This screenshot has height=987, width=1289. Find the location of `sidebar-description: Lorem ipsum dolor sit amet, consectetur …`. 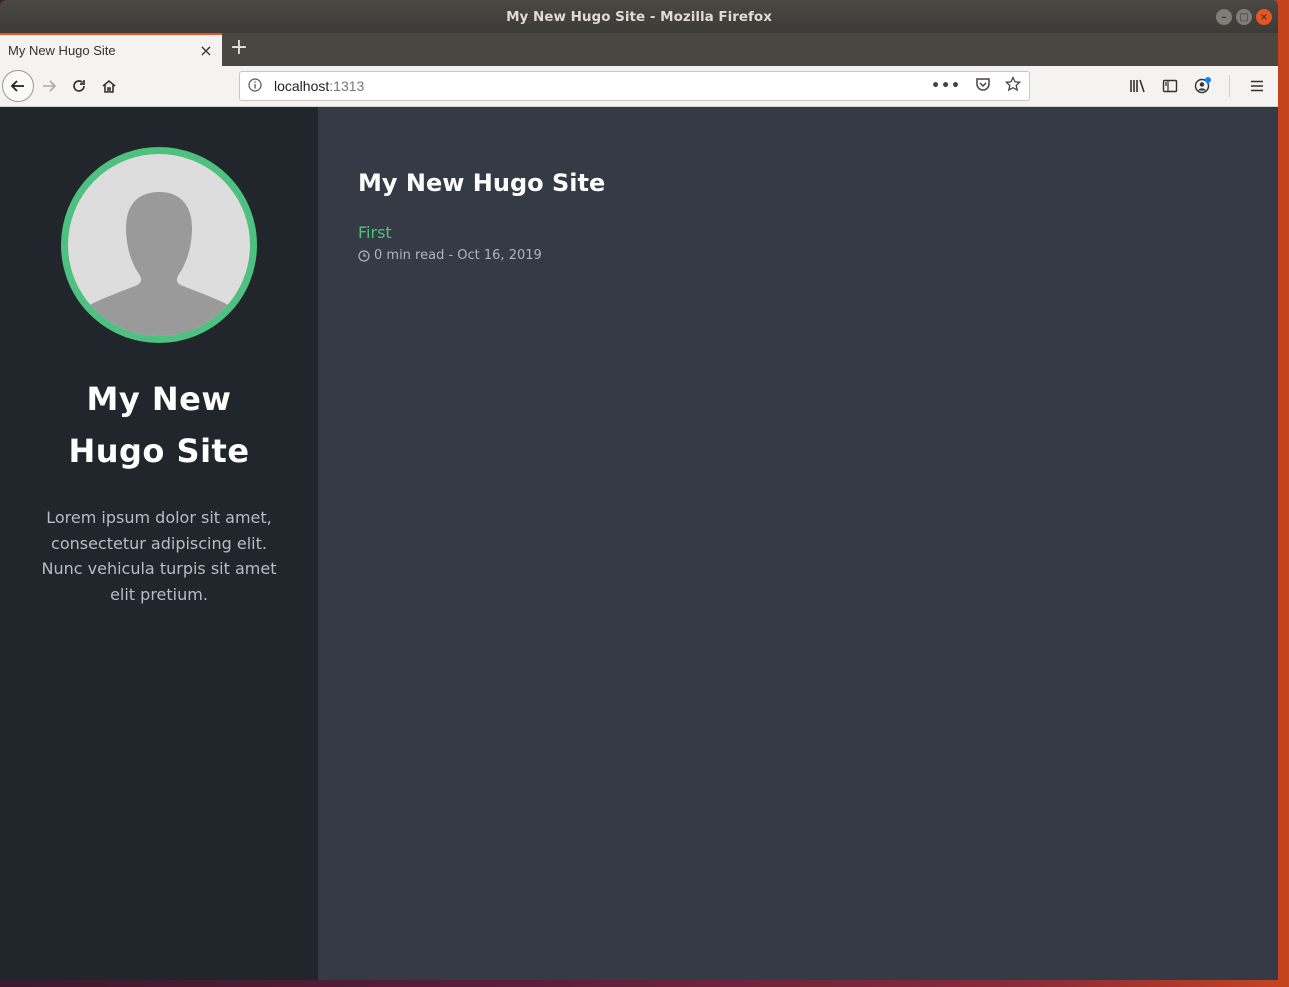

sidebar-description: Lorem ipsum dolor sit amet, consectetur … is located at coordinates (159, 556).